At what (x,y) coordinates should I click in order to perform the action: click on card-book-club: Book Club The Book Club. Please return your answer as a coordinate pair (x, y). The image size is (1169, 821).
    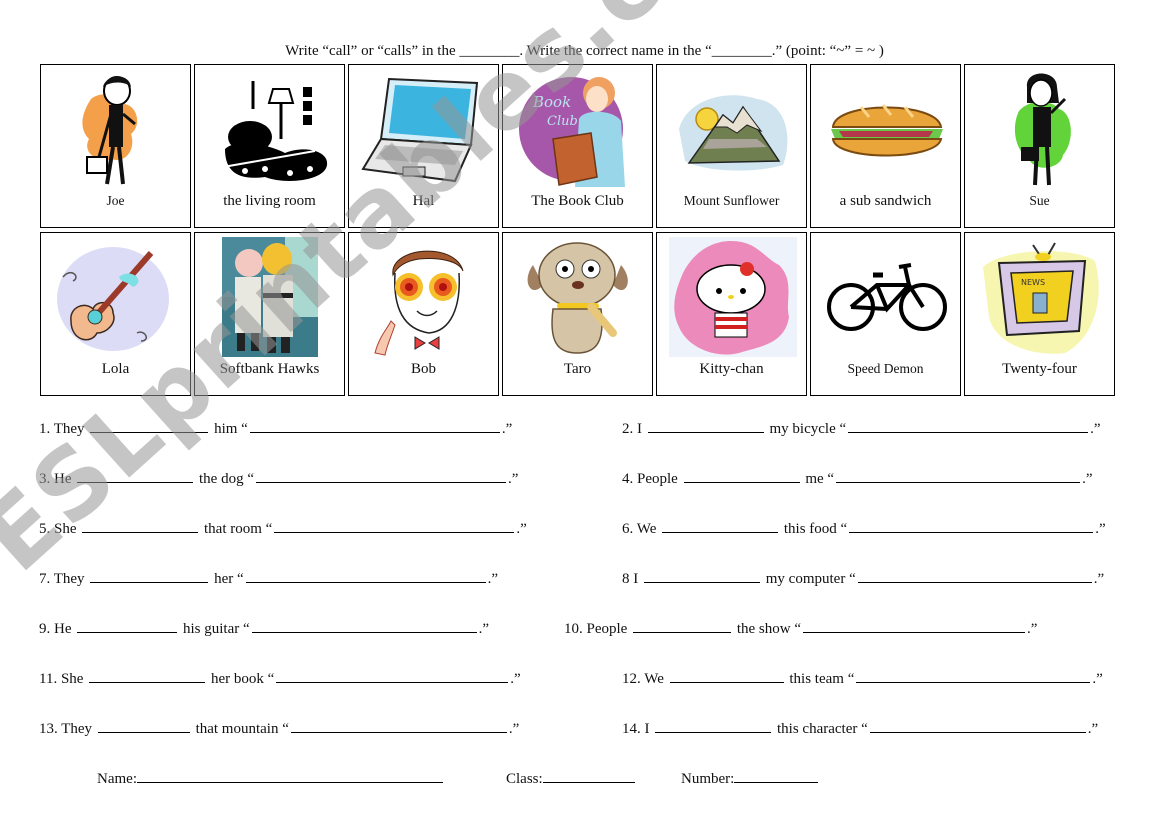
    Looking at the image, I should click on (577, 146).